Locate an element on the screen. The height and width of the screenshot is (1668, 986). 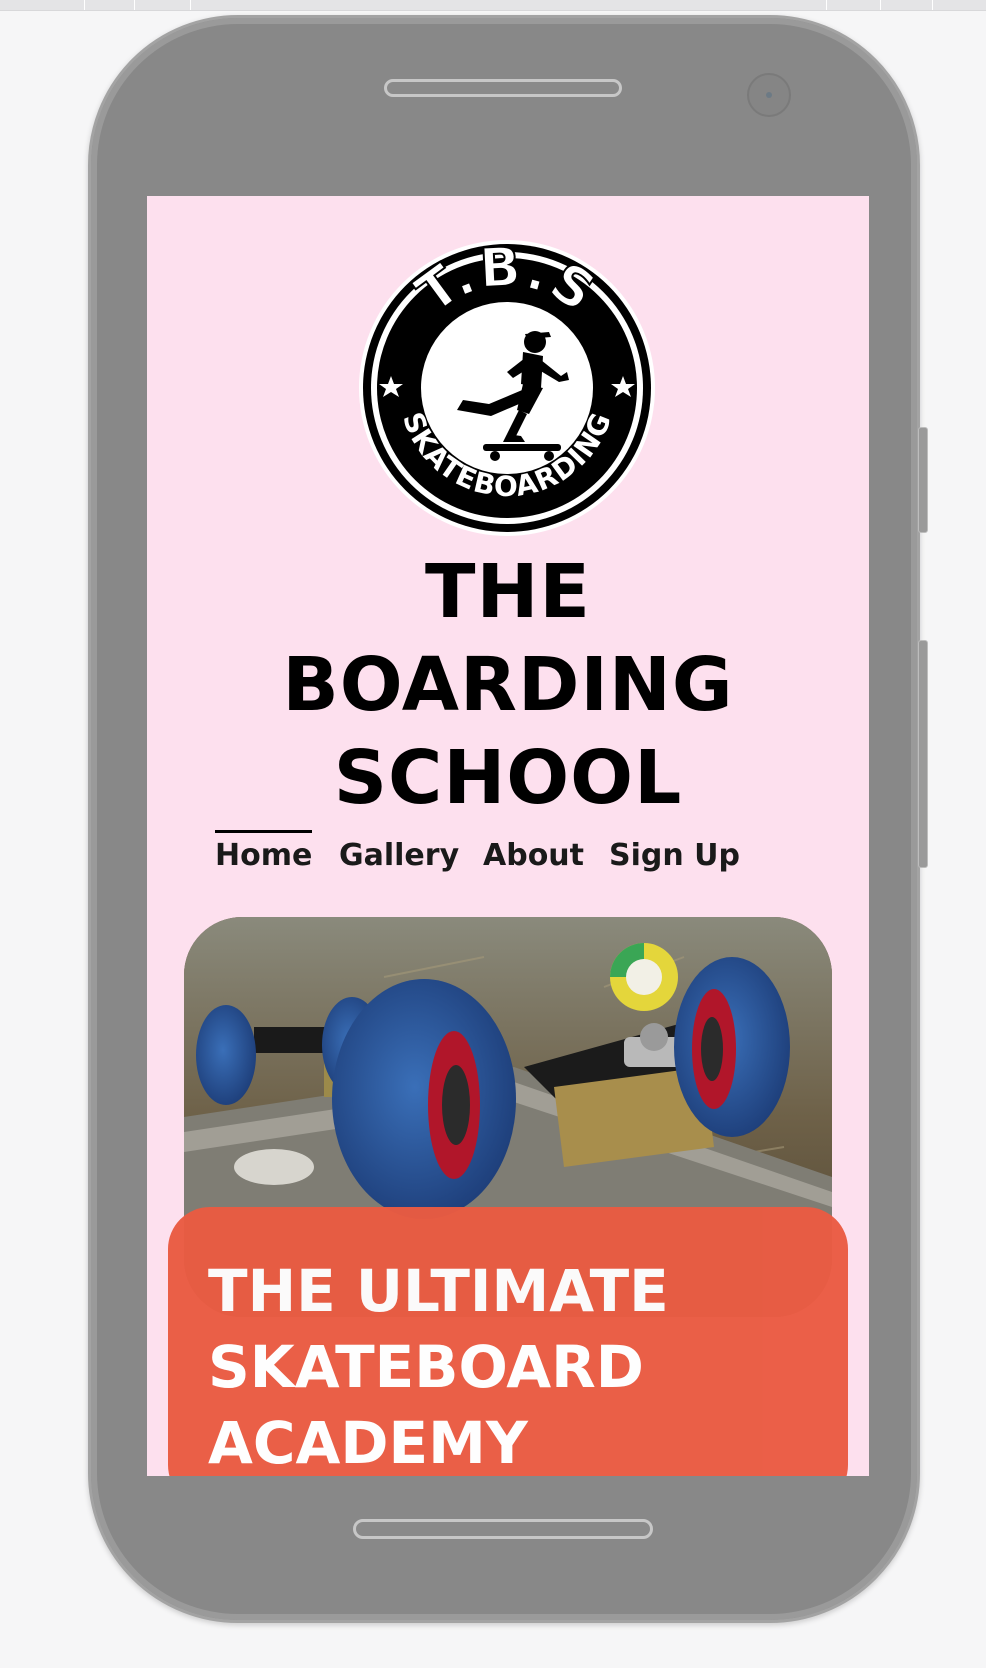
hero-card: THE ULTIMATE SKATEBOARD ACADEMY is located at coordinates (508, 1341).